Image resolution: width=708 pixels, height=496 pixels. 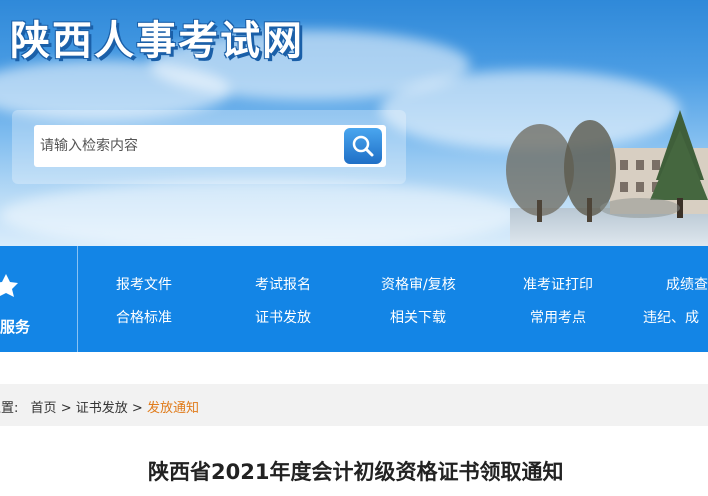 What do you see at coordinates (558, 317) in the screenshot?
I see `nav-item-exam-sites: 常用考点` at bounding box center [558, 317].